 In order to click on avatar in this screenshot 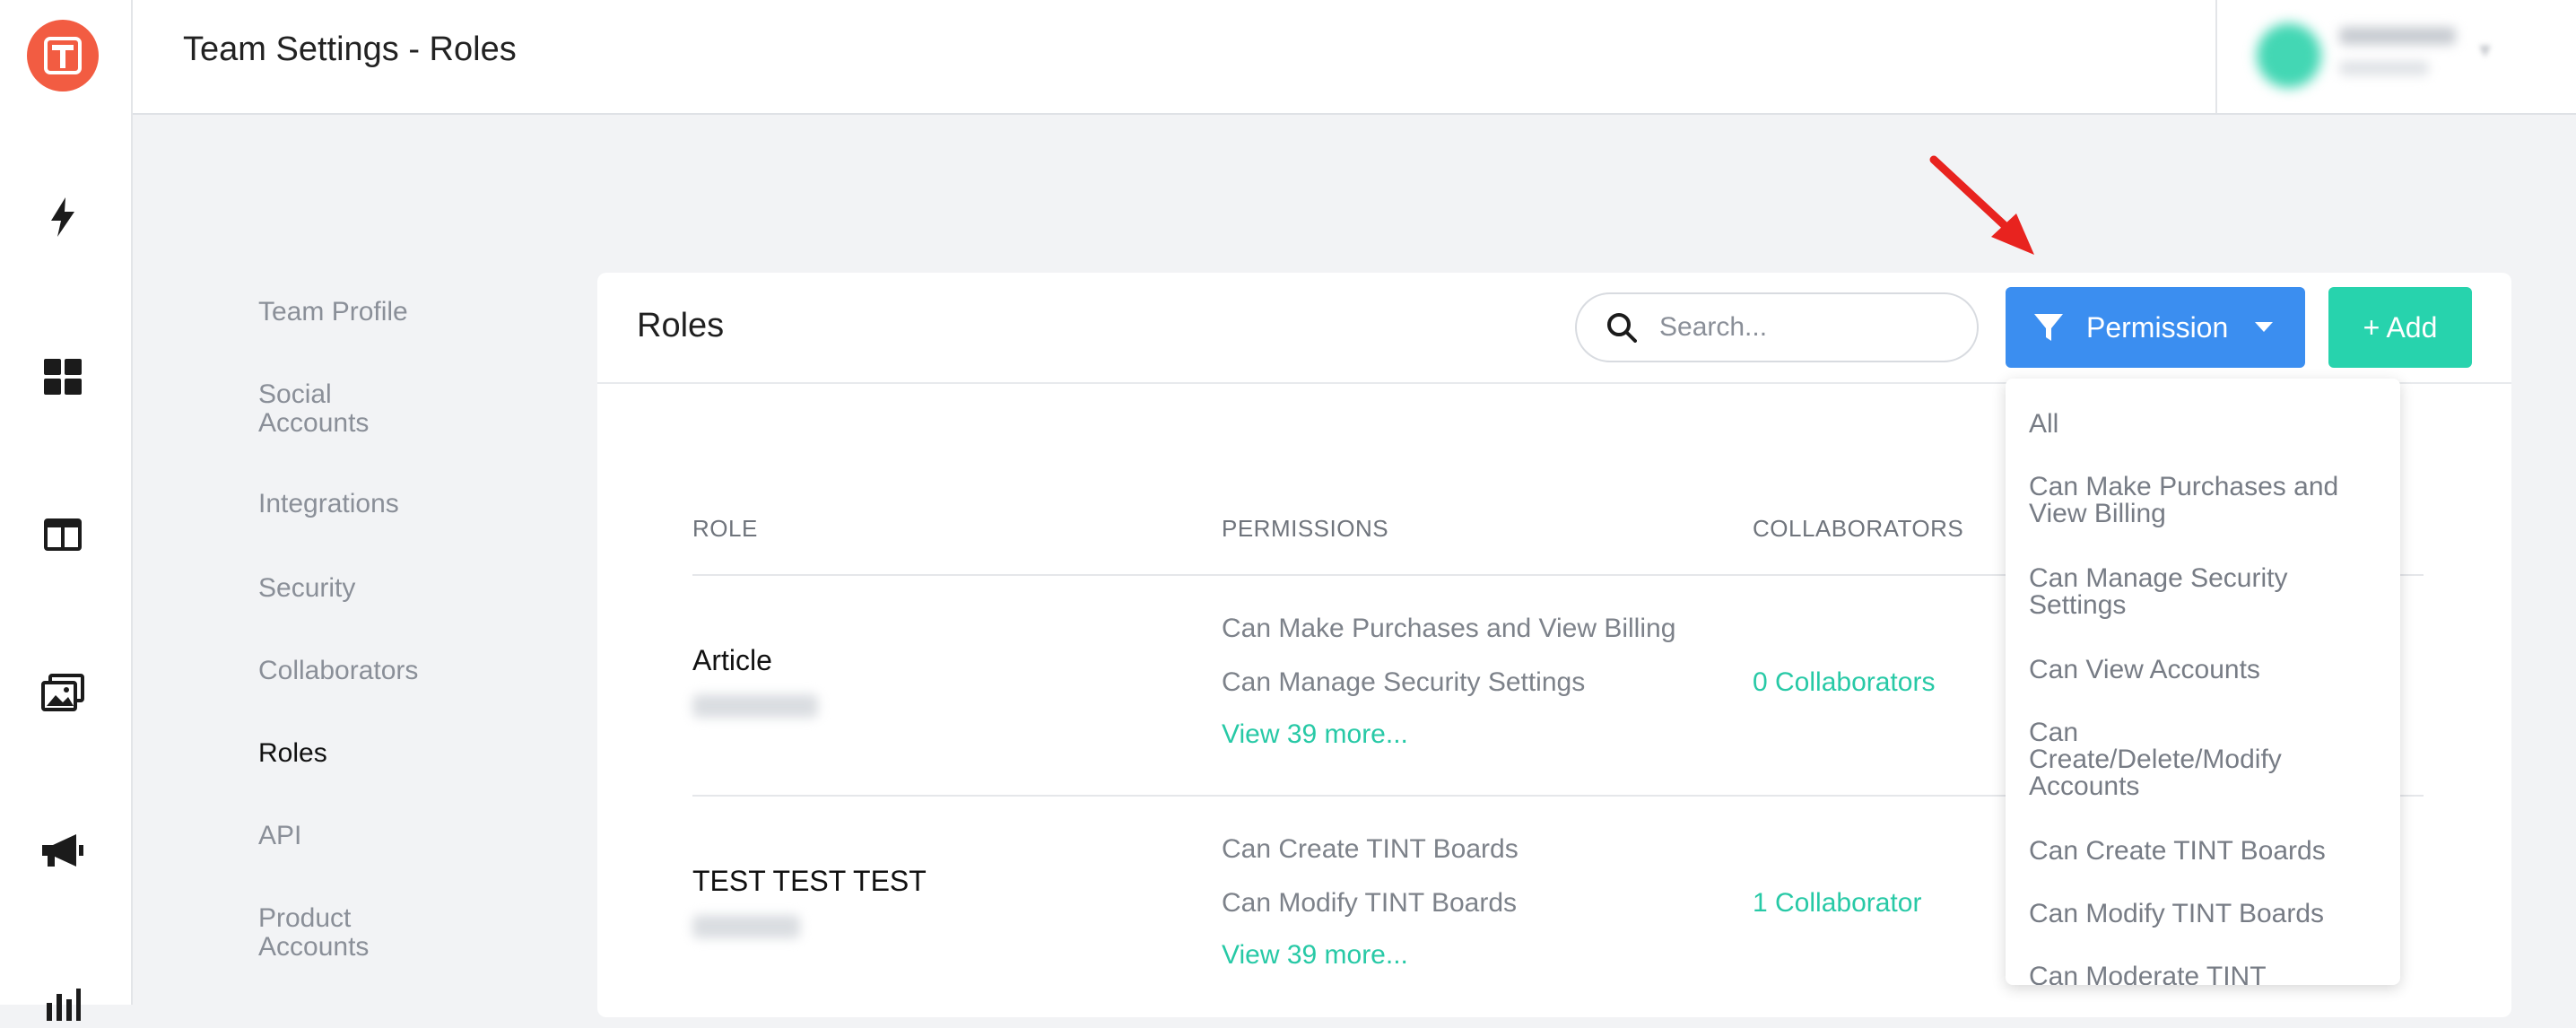, I will do `click(2289, 55)`.